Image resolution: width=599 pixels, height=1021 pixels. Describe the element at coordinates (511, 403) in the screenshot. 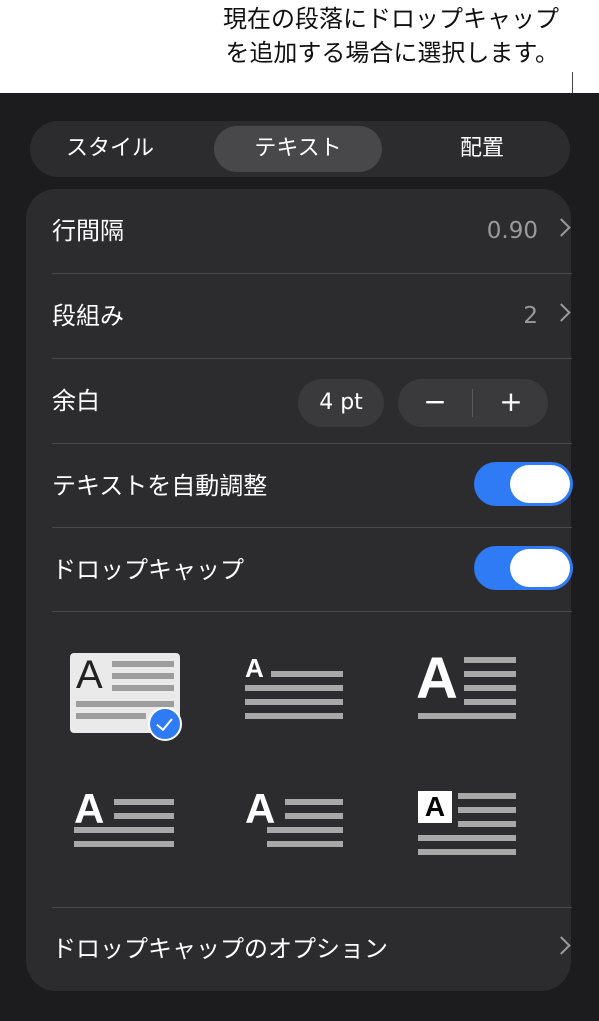

I see `increment-button: +` at that location.